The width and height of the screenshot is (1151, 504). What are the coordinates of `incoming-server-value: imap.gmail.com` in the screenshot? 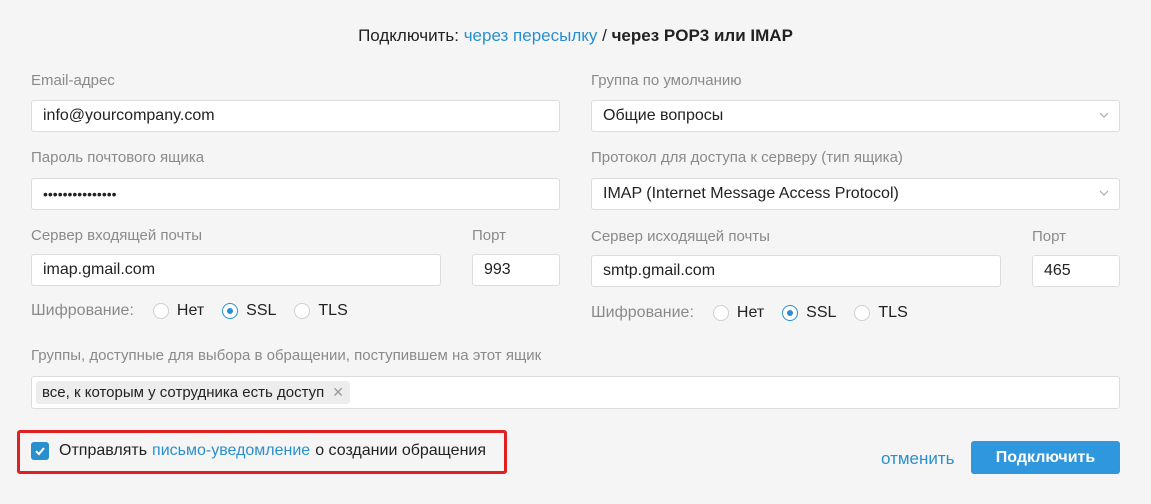 It's located at (99, 269).